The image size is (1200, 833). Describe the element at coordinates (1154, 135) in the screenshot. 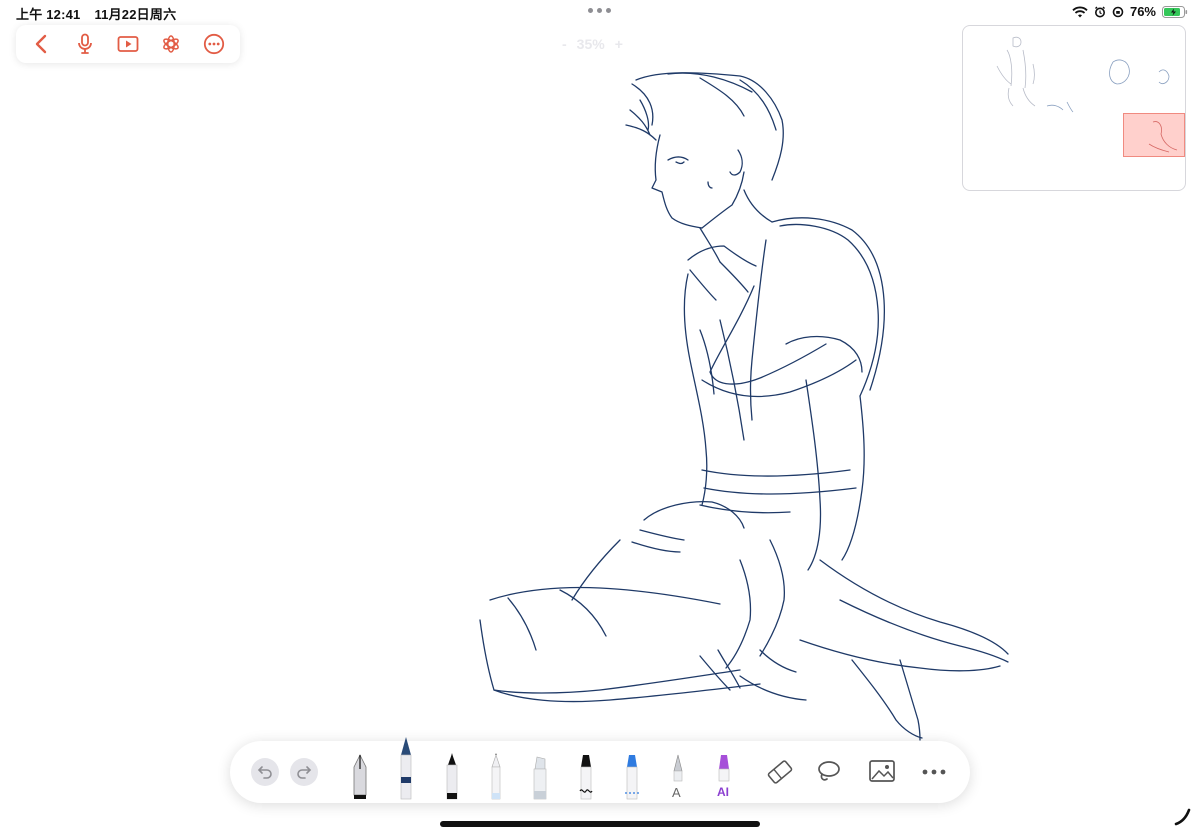

I see `minimap-viewport` at that location.